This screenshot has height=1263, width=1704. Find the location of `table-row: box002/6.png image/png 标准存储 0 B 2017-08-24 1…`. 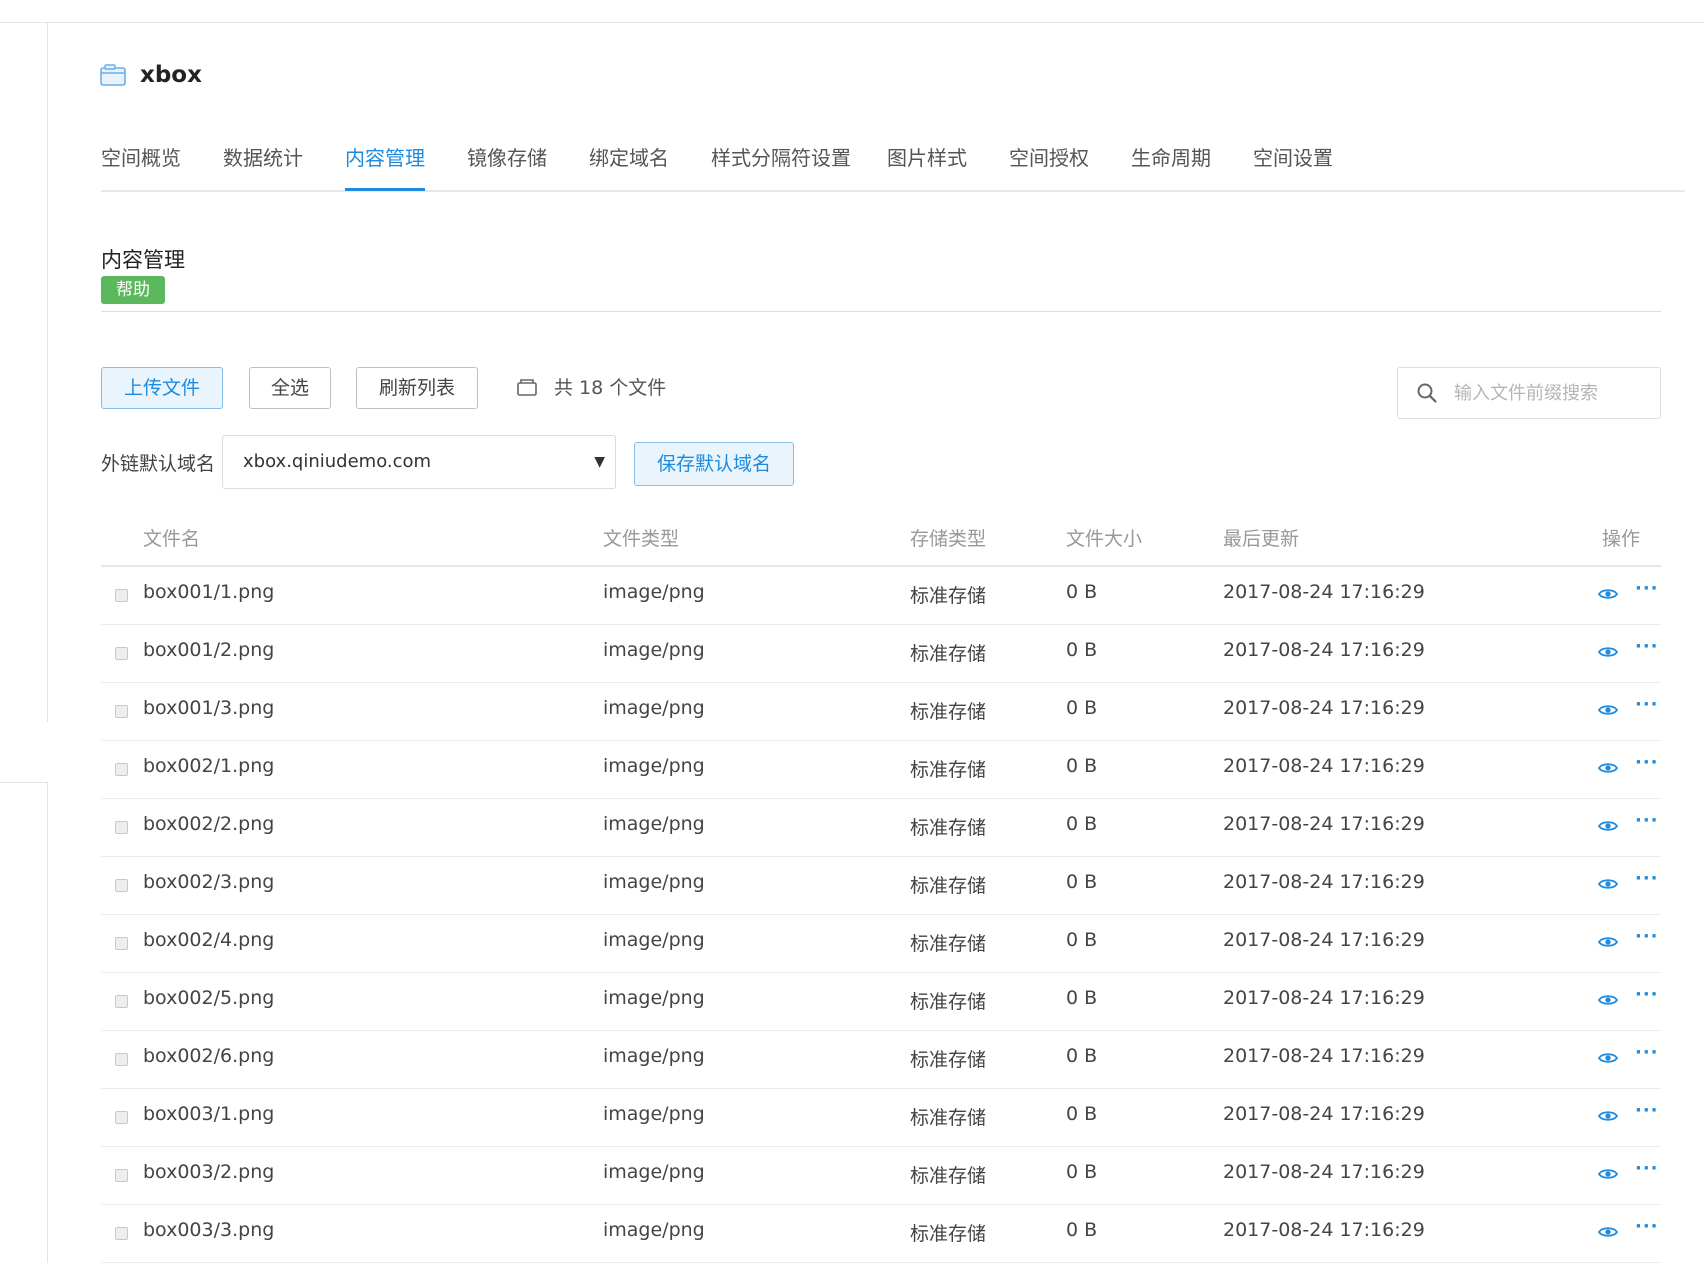

table-row: box002/6.png image/png 标准存储 0 B 2017-08-24 1… is located at coordinates (881, 1060).